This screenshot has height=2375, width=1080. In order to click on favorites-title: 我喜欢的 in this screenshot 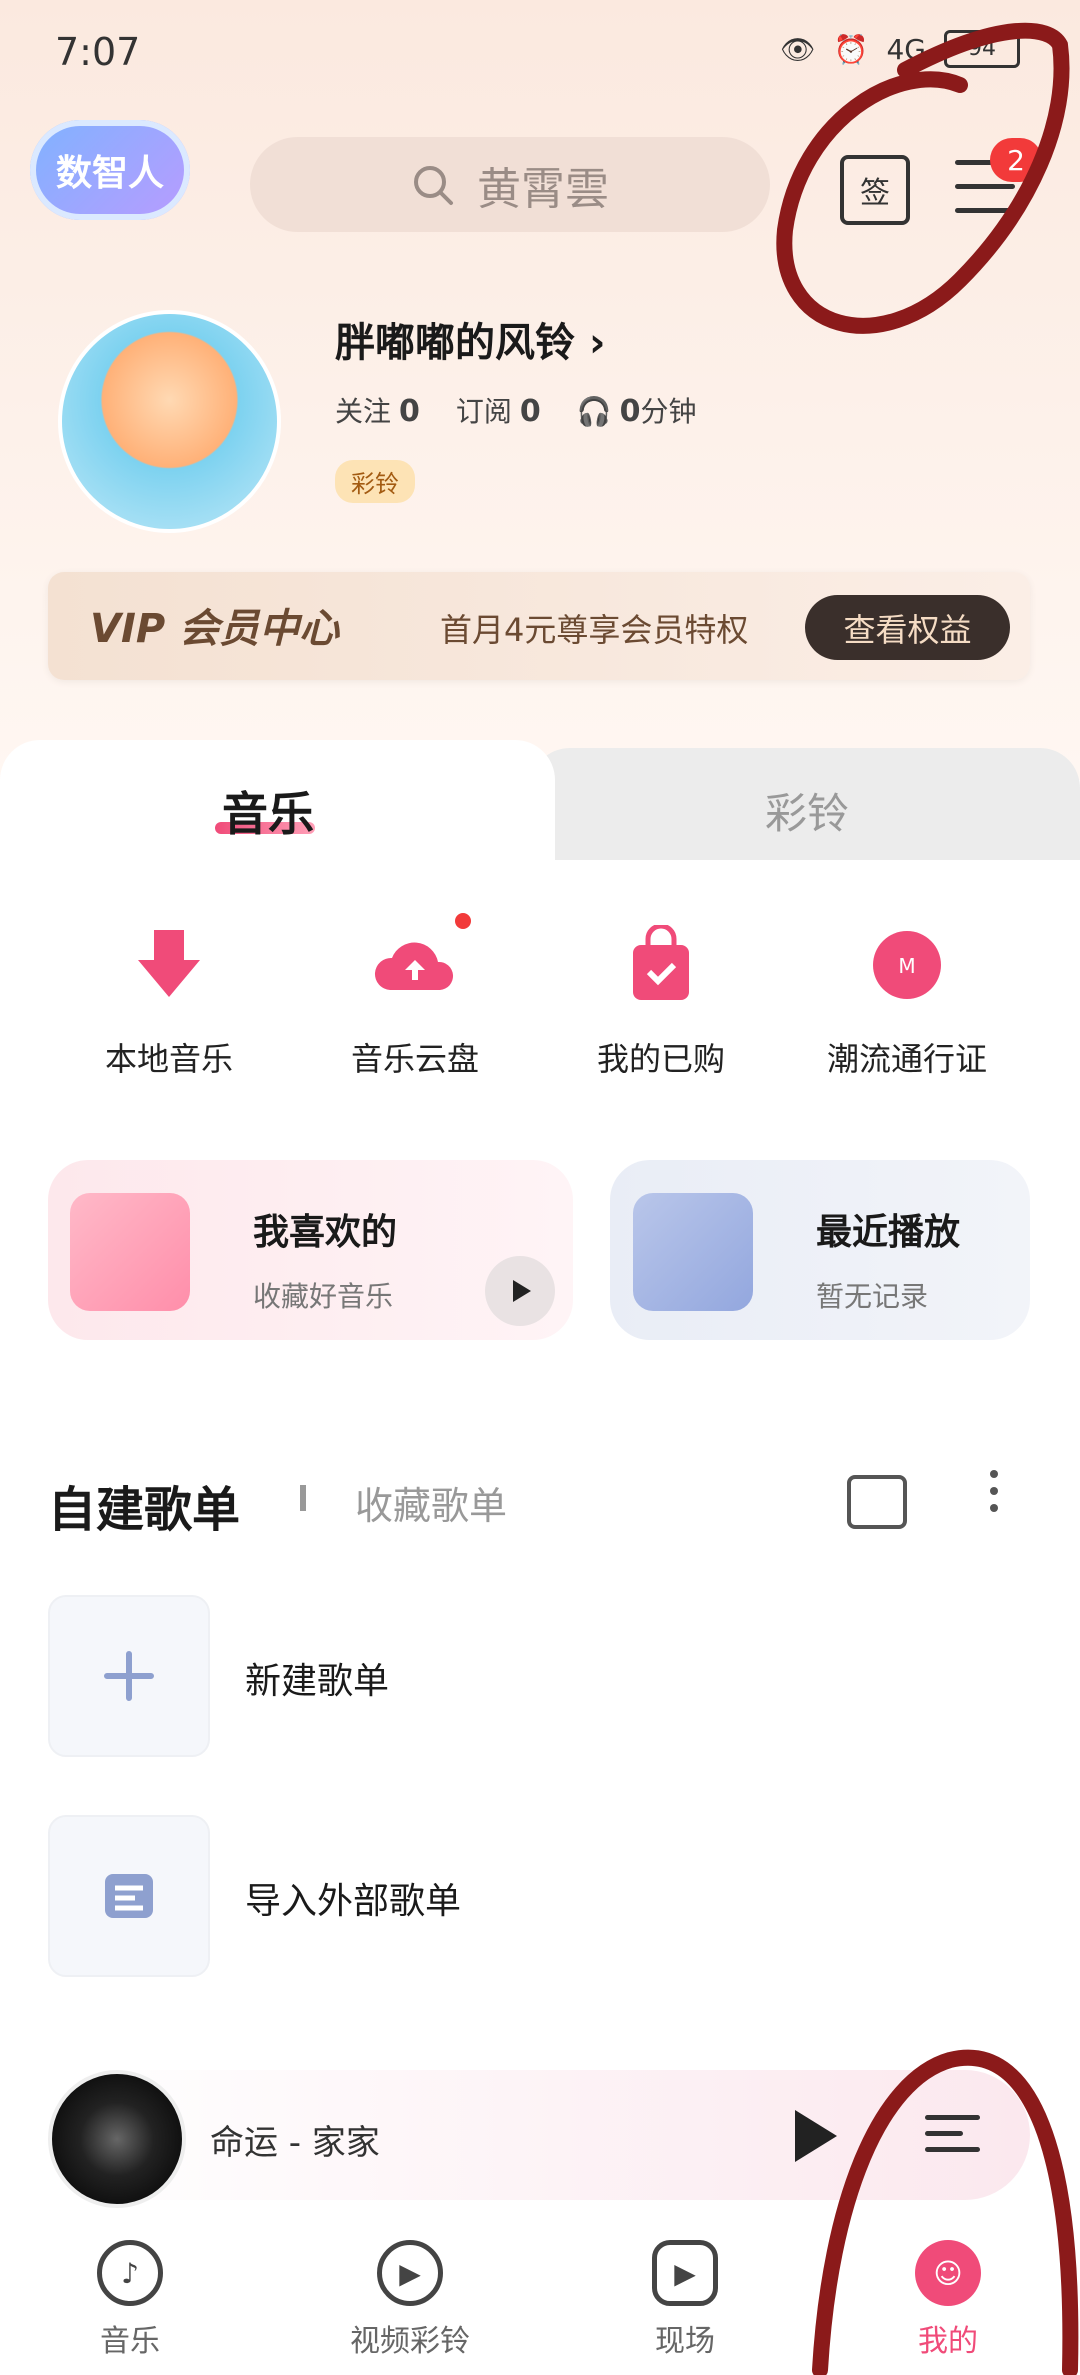, I will do `click(325, 1232)`.